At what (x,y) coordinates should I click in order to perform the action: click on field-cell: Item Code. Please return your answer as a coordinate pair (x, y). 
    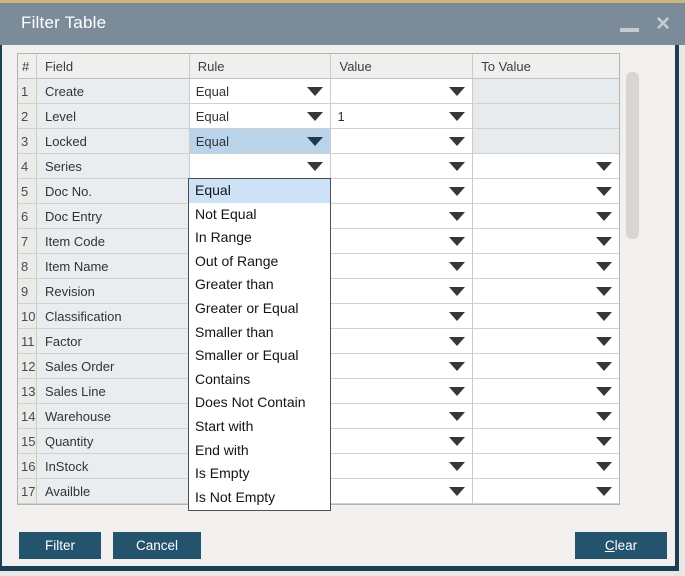
    Looking at the image, I should click on (113, 241).